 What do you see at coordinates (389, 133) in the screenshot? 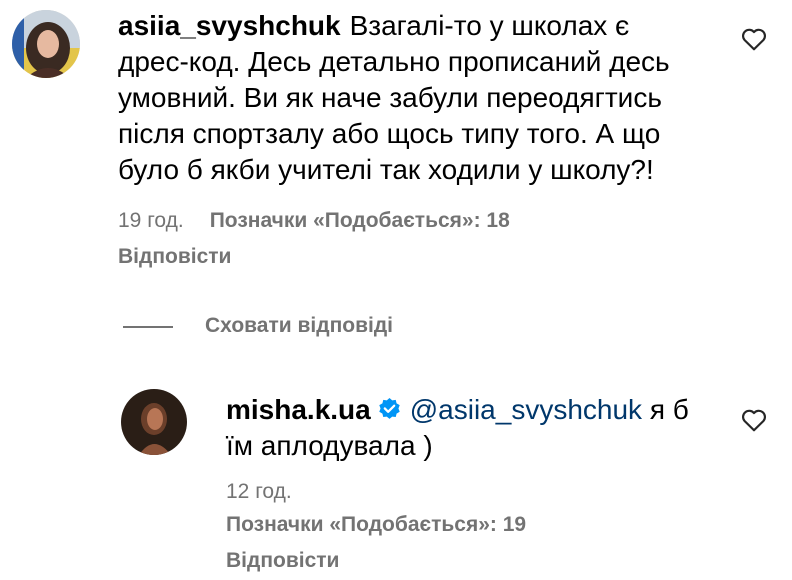
I see `comment-text-line: після спортзалу або щось типу того. А що` at bounding box center [389, 133].